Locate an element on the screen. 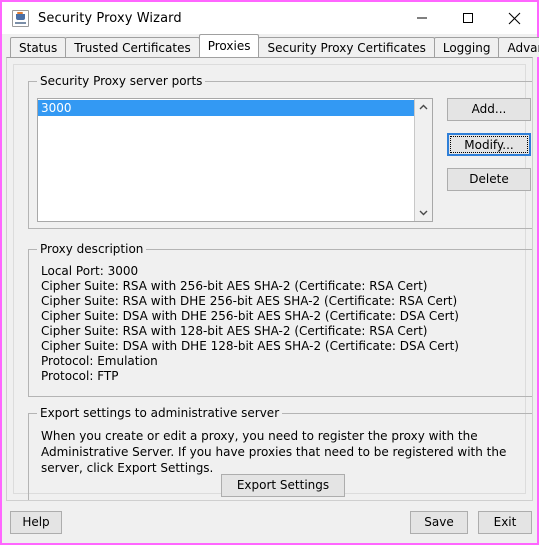  window-title: Security Proxy Wizard is located at coordinates (110, 18).